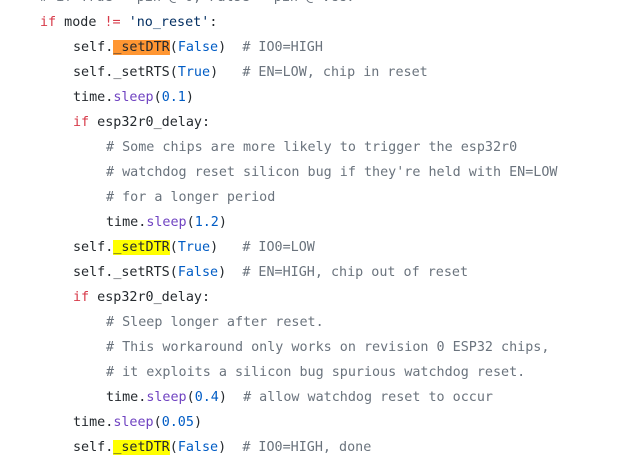 The image size is (626, 476). I want to click on code-token: # IO0=HIGH, done, so click(307, 447).